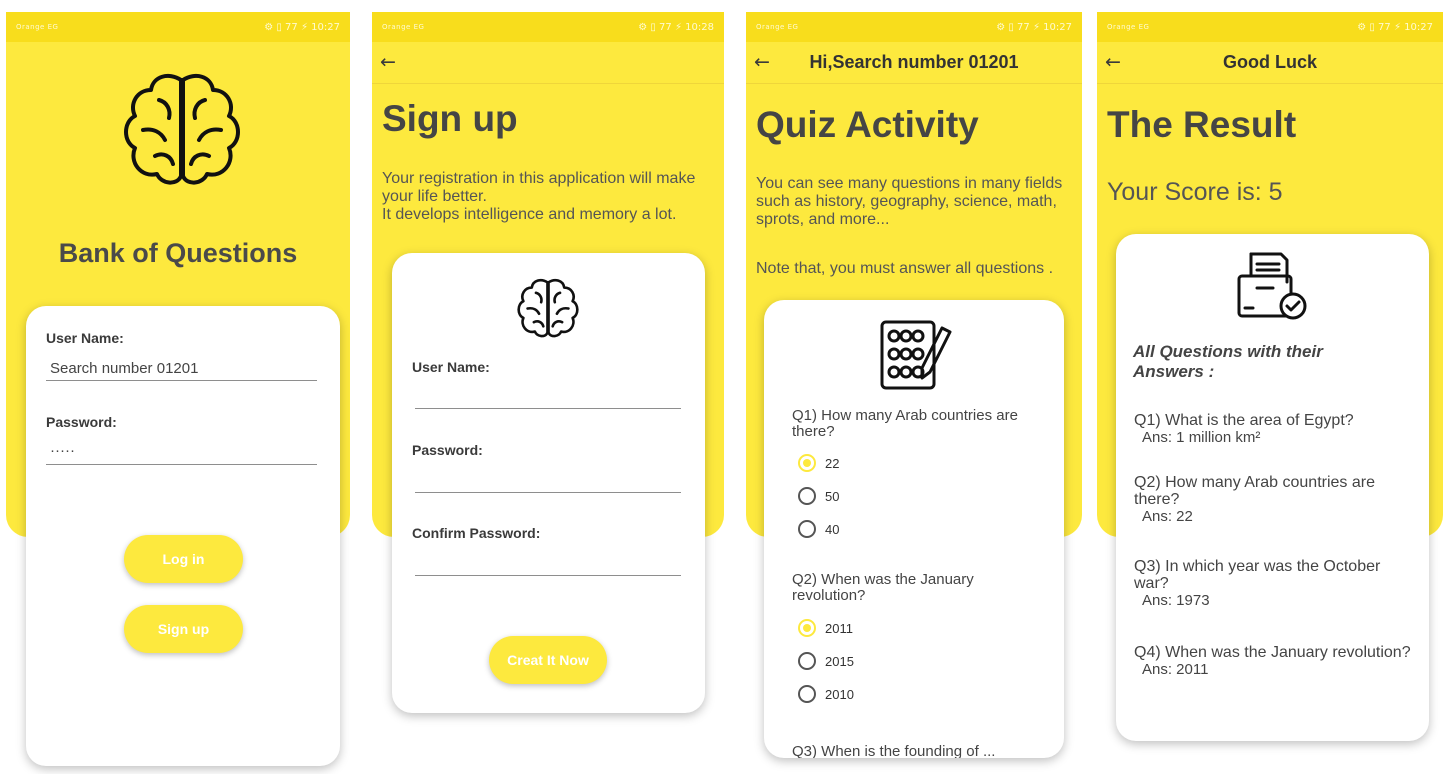  Describe the element at coordinates (548, 492) in the screenshot. I see `password-input` at that location.